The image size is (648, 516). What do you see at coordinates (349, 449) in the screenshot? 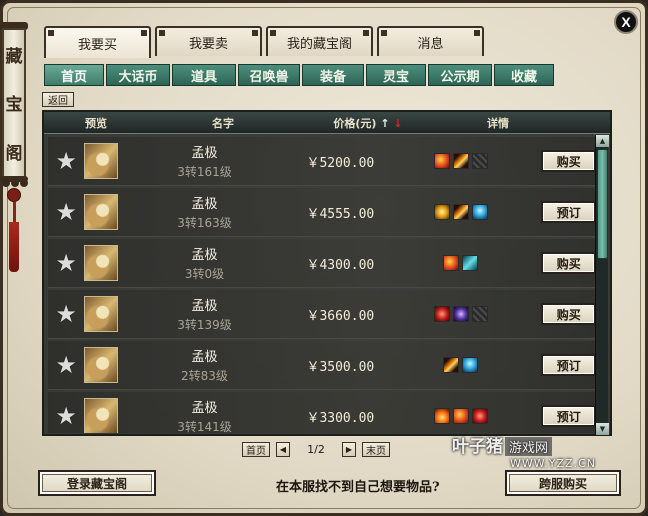
I see `next-page-icon: ▶` at bounding box center [349, 449].